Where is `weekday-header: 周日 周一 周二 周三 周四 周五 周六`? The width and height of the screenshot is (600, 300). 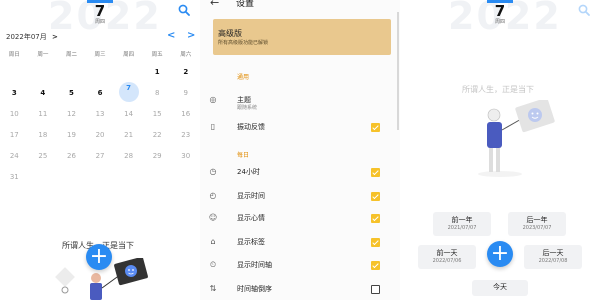
weekday-header: 周日 周一 周二 周三 周四 周五 周六 is located at coordinates (100, 54).